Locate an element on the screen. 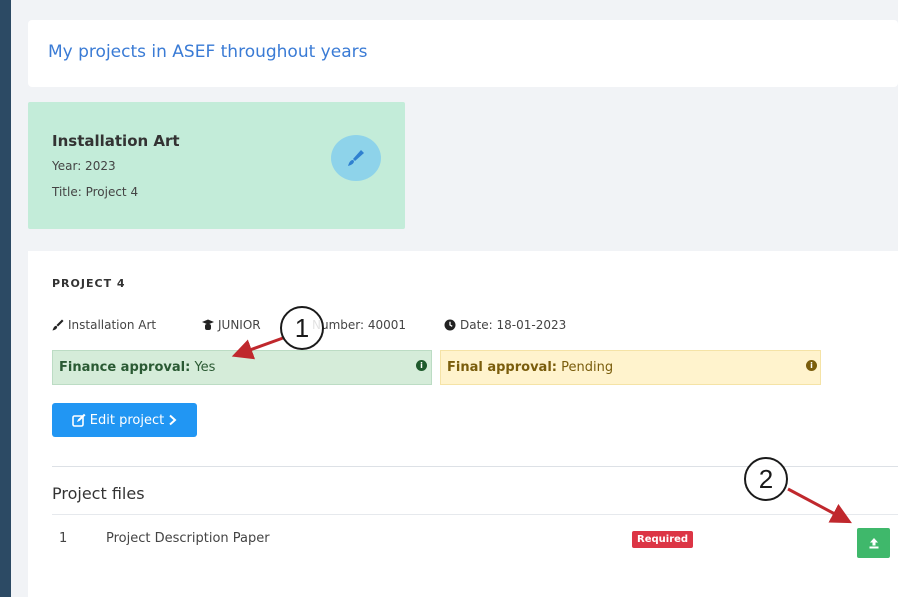  brush-icon is located at coordinates (58, 325).